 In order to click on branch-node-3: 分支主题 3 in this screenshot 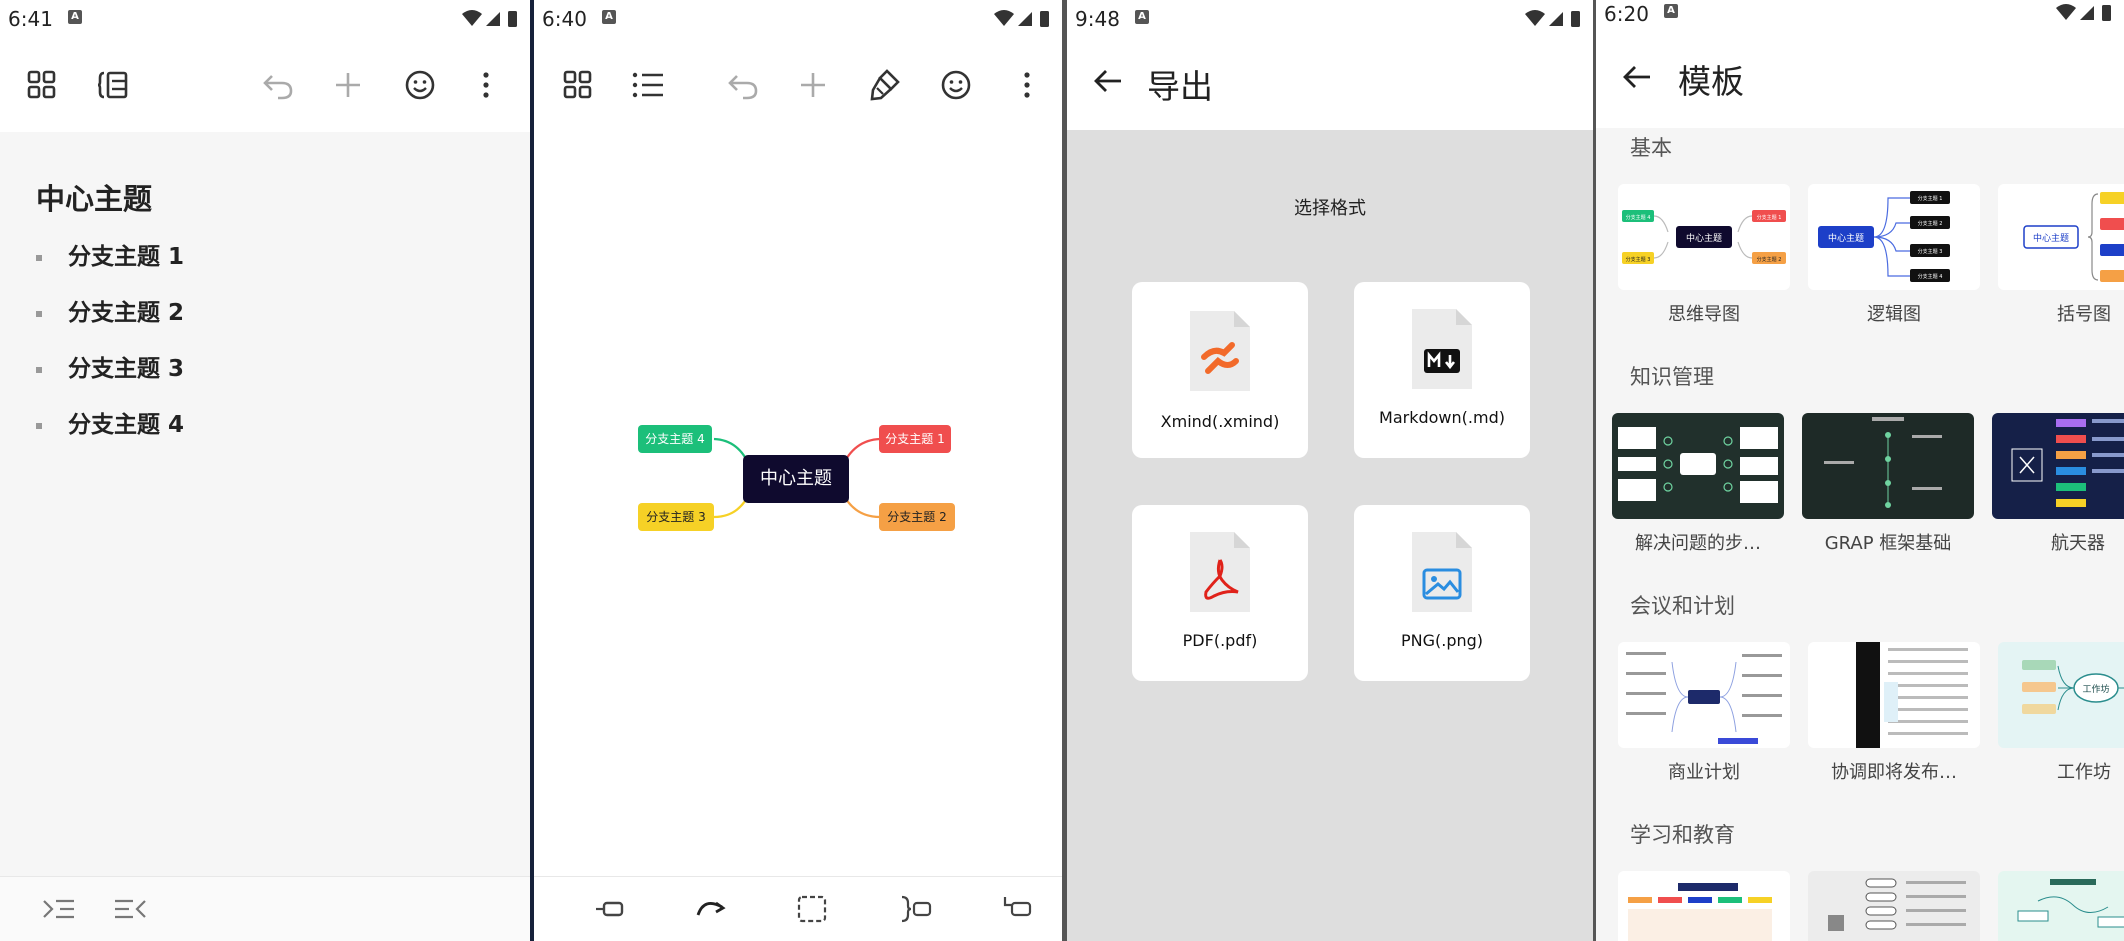, I will do `click(676, 517)`.